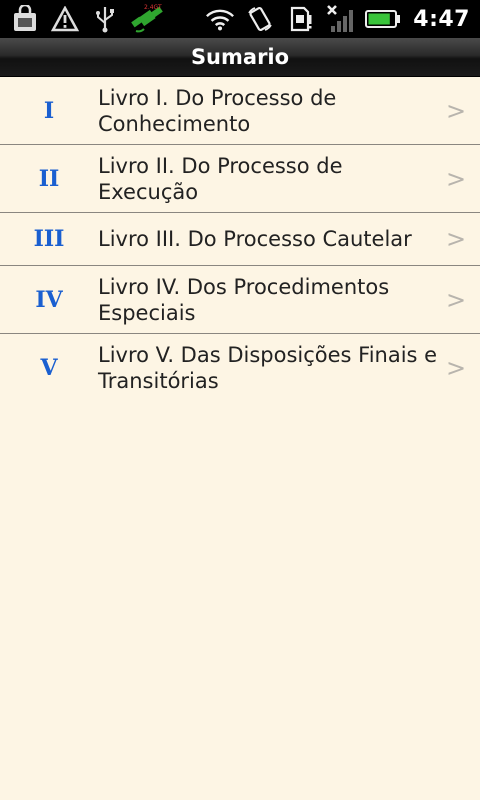  I want to click on list-item-book-3: III Livro III. Do Processo Cautelar >, so click(240, 239).